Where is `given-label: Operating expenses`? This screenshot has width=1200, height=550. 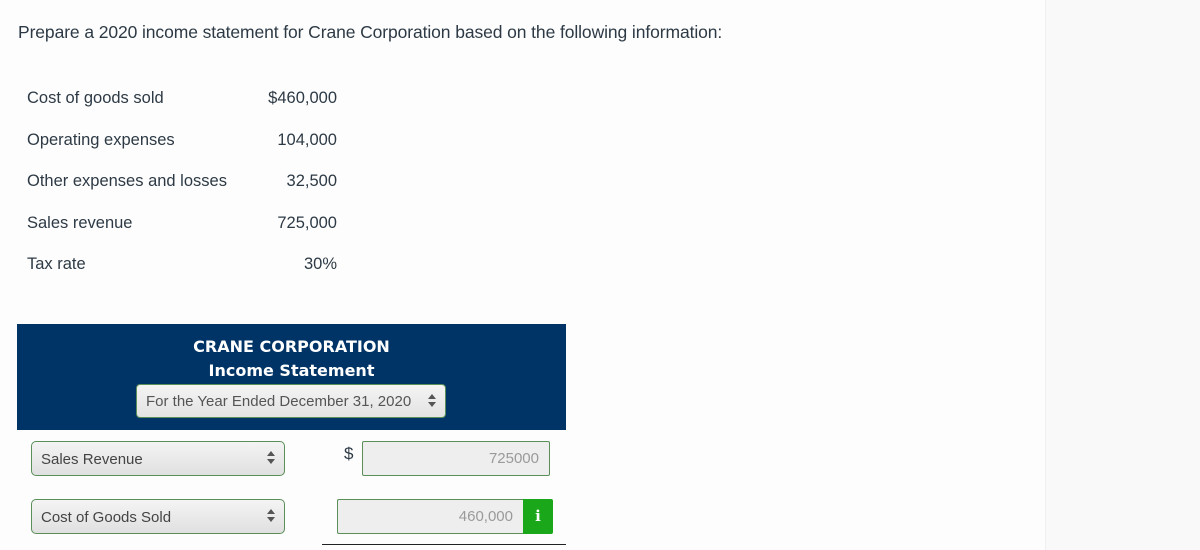
given-label: Operating expenses is located at coordinates (101, 139).